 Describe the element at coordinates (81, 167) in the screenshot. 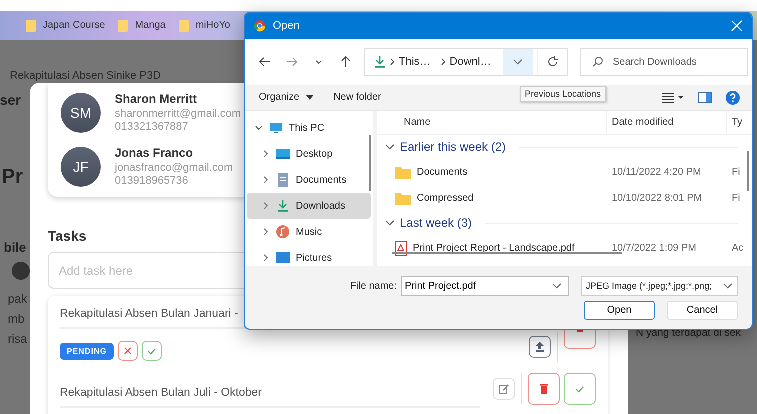

I see `avatar: JF` at that location.